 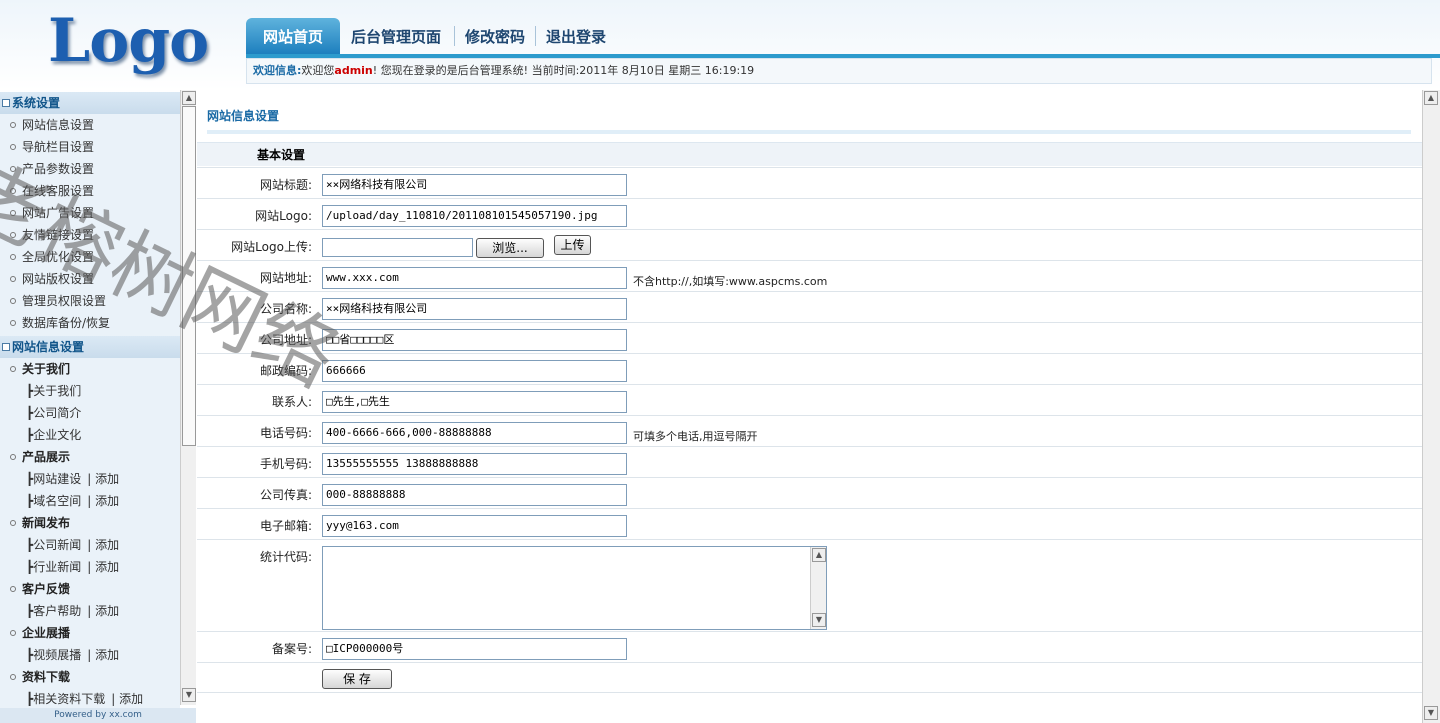 What do you see at coordinates (90, 103) in the screenshot?
I see `sidebar-section-system: 系统设置` at bounding box center [90, 103].